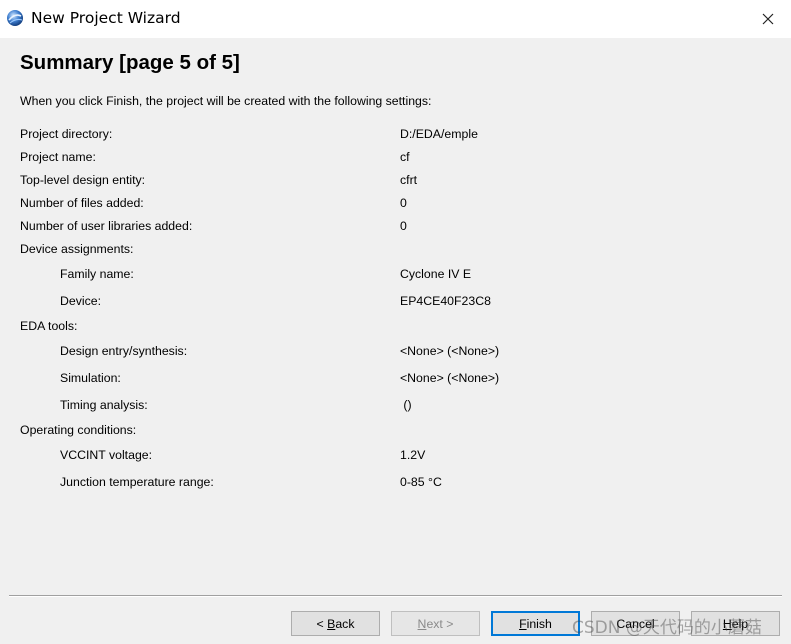 This screenshot has height=644, width=791. Describe the element at coordinates (106, 455) in the screenshot. I see `summary-label: VCCINT voltage:` at that location.